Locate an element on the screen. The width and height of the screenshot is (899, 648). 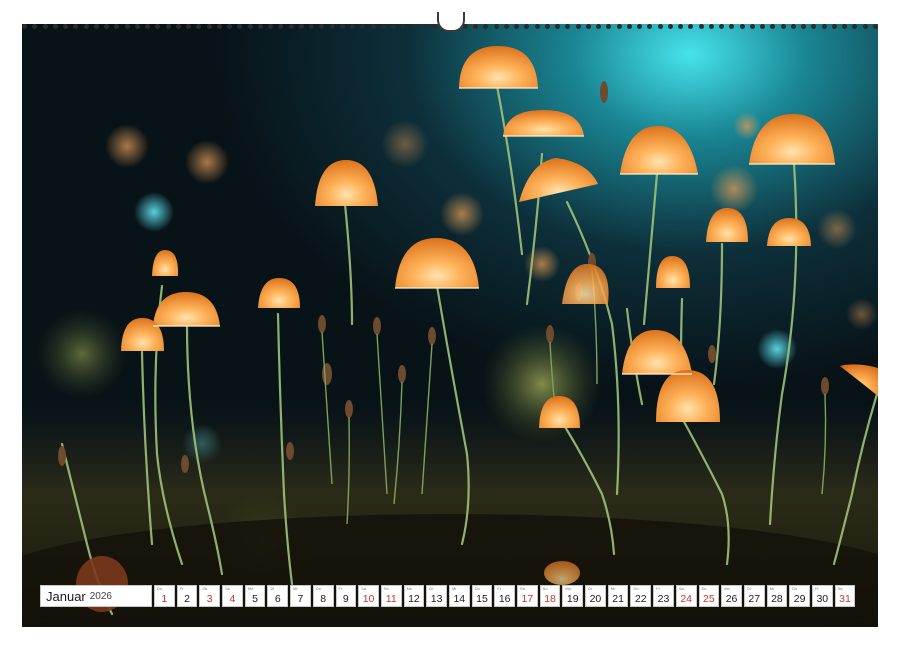
calendar-day-cell: Mi7 is located at coordinates (300, 596).